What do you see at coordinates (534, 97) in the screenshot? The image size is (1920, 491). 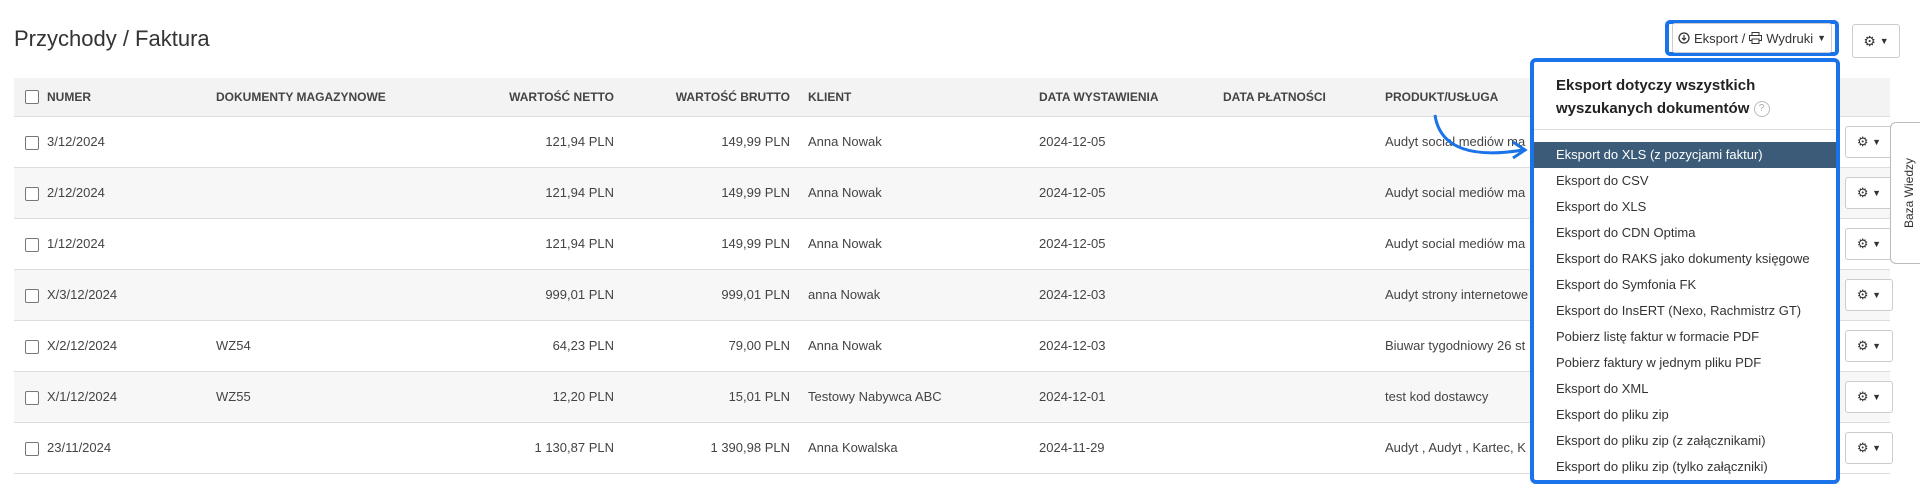 I see `col-netto: WARTOŚĆ NETTO` at bounding box center [534, 97].